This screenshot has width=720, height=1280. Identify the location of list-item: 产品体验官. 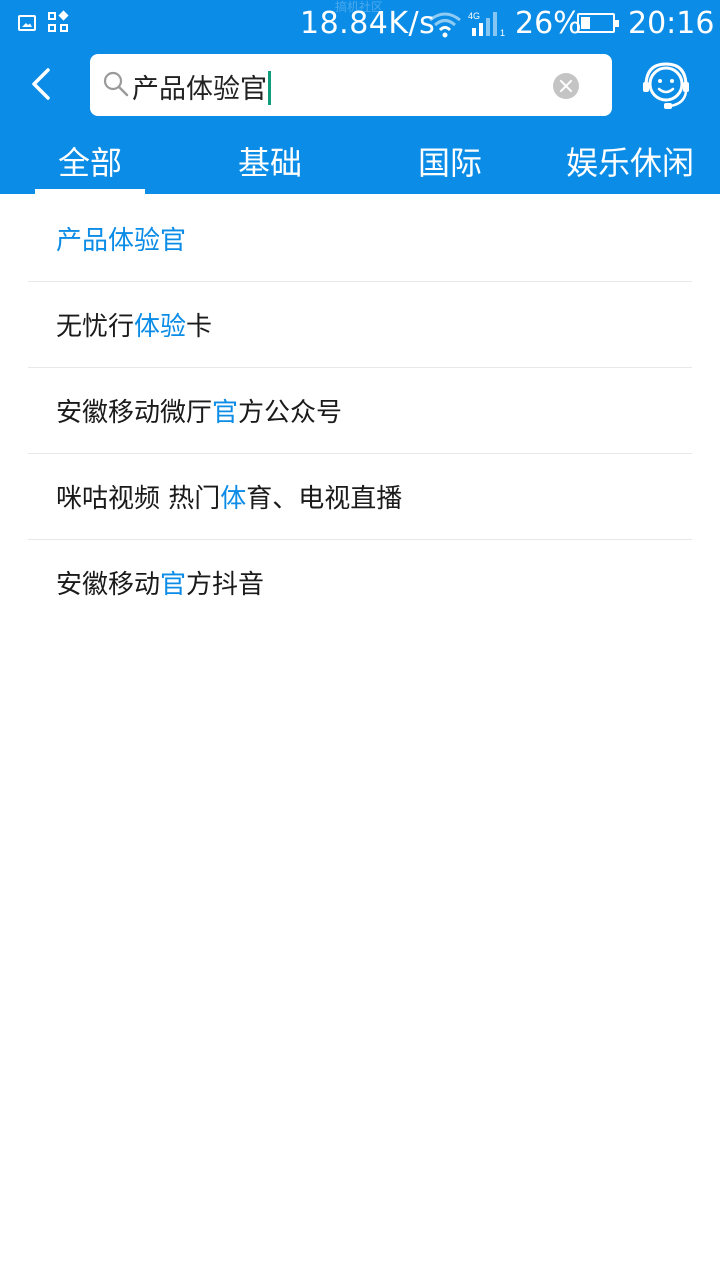
(360, 239).